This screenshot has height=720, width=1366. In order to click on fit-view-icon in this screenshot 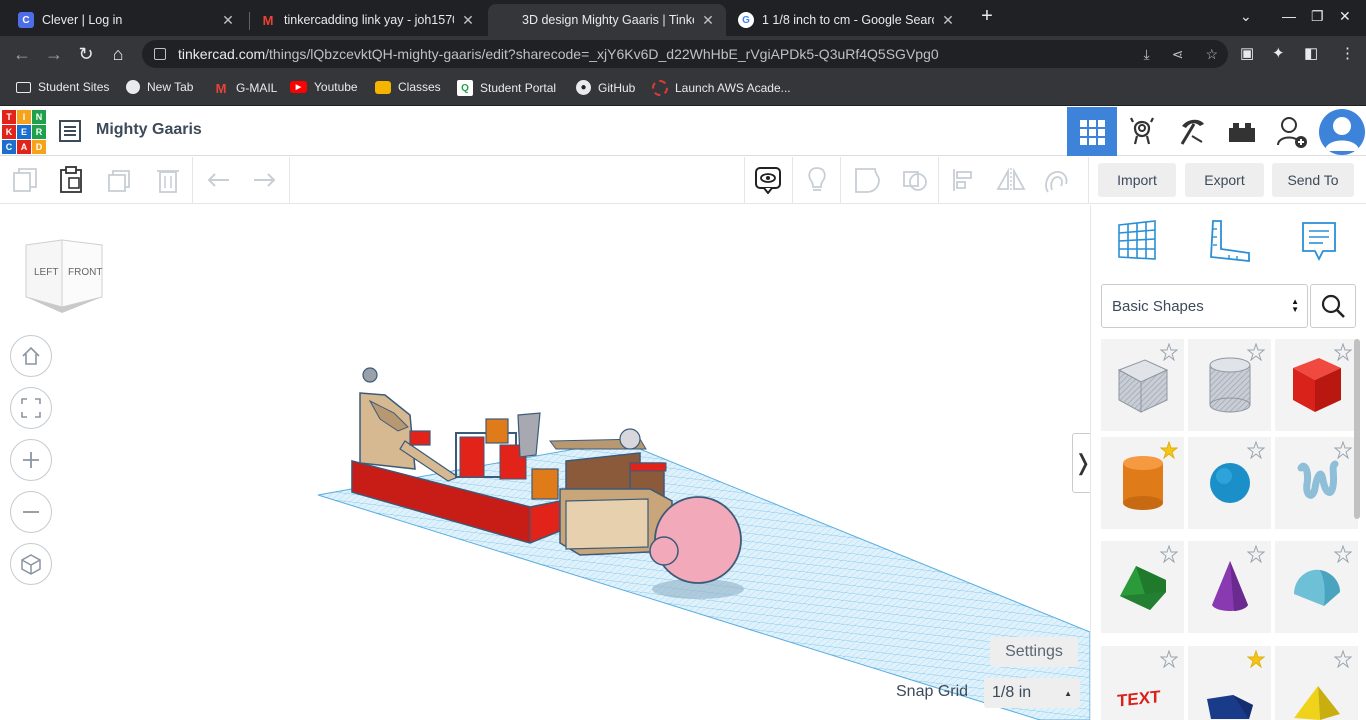, I will do `click(31, 408)`.